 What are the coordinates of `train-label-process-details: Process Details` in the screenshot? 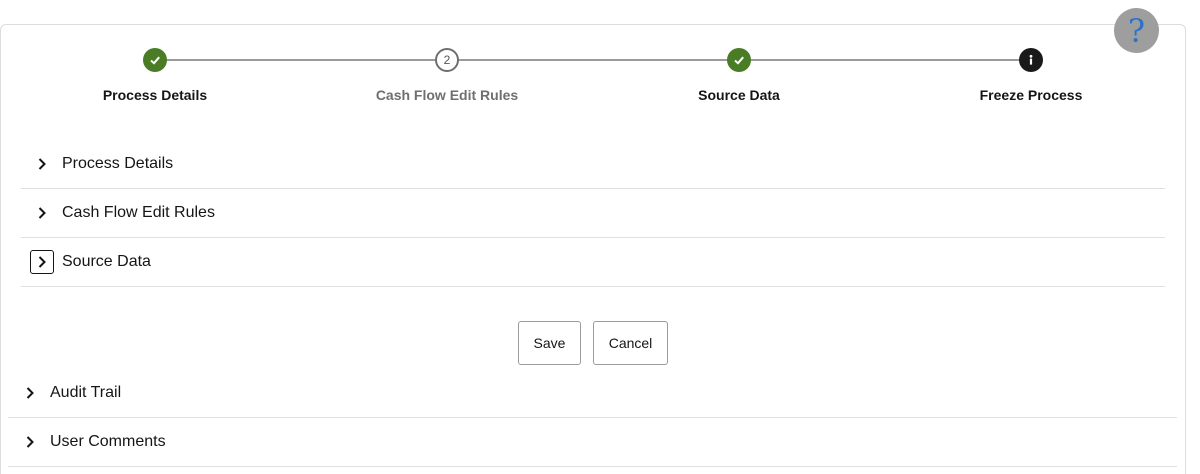 It's located at (155, 95).